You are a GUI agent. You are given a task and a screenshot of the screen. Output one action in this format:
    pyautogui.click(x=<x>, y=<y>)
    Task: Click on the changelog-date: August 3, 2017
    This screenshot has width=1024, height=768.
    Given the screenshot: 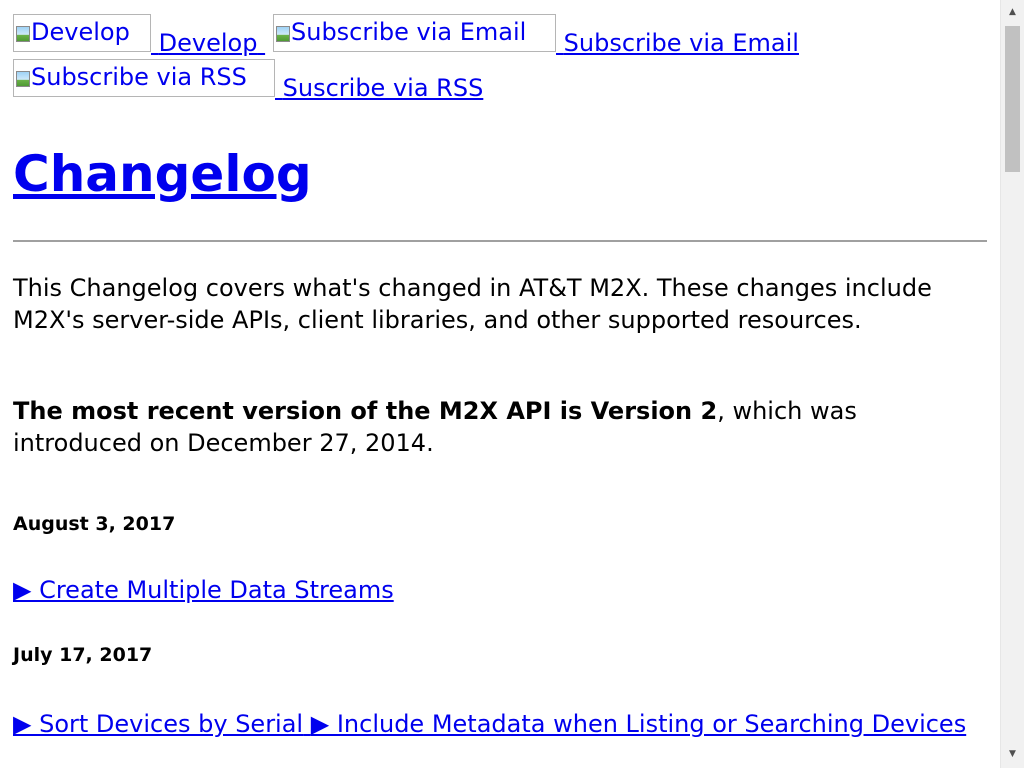 What is the action you would take?
    pyautogui.click(x=94, y=524)
    